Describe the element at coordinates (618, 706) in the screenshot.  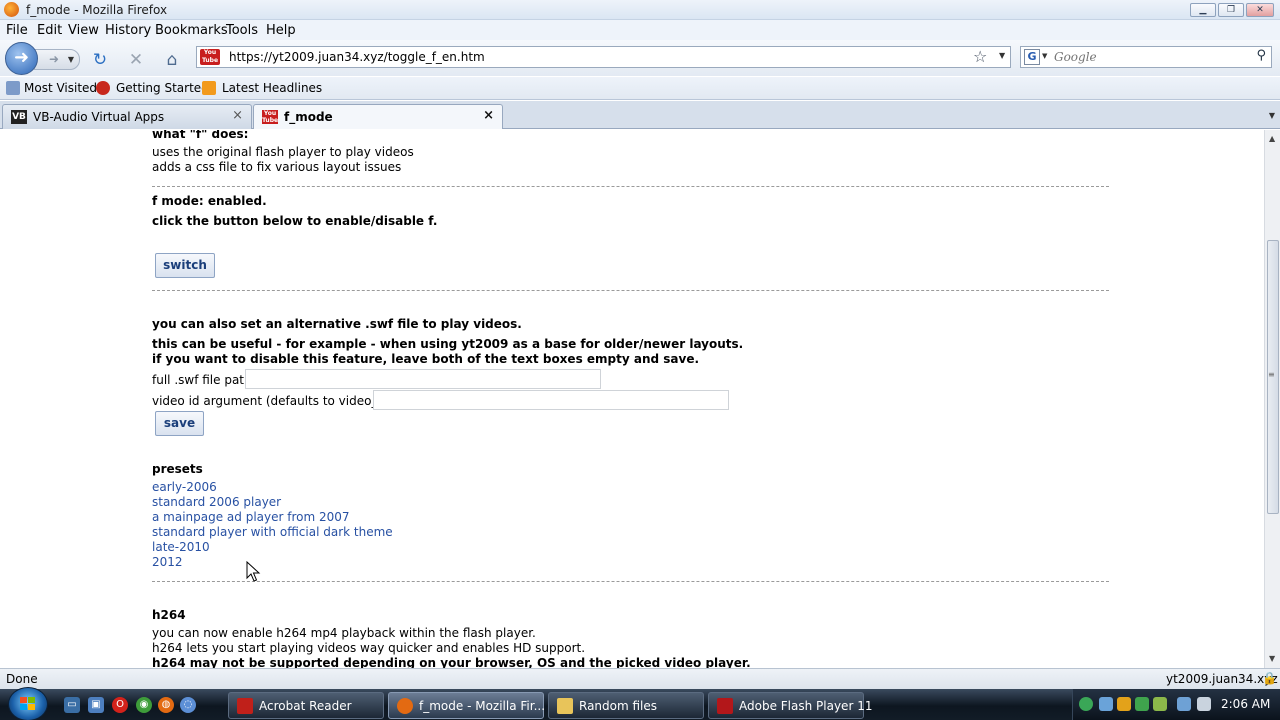
I see `task-label: Random files` at that location.